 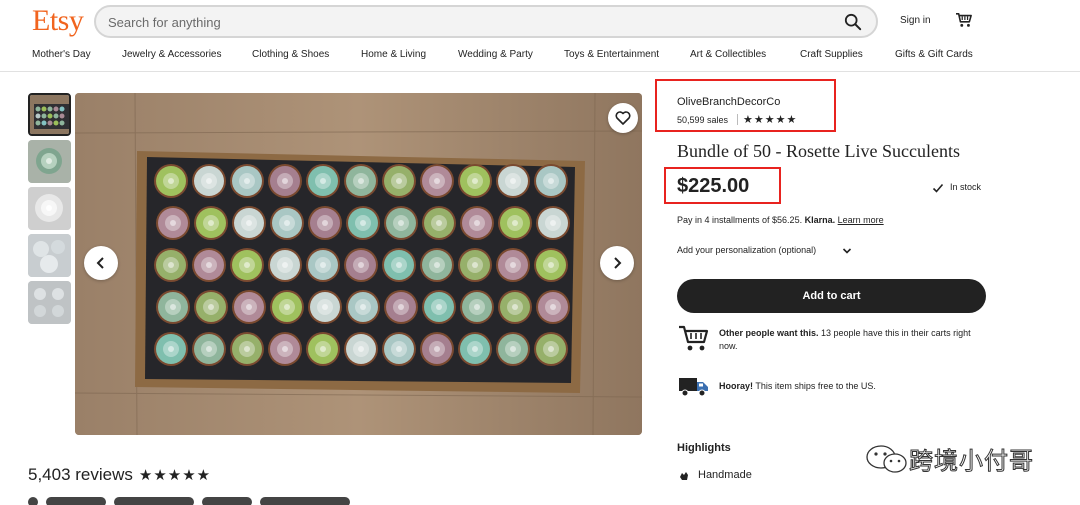 I want to click on search-bar, so click(x=486, y=21).